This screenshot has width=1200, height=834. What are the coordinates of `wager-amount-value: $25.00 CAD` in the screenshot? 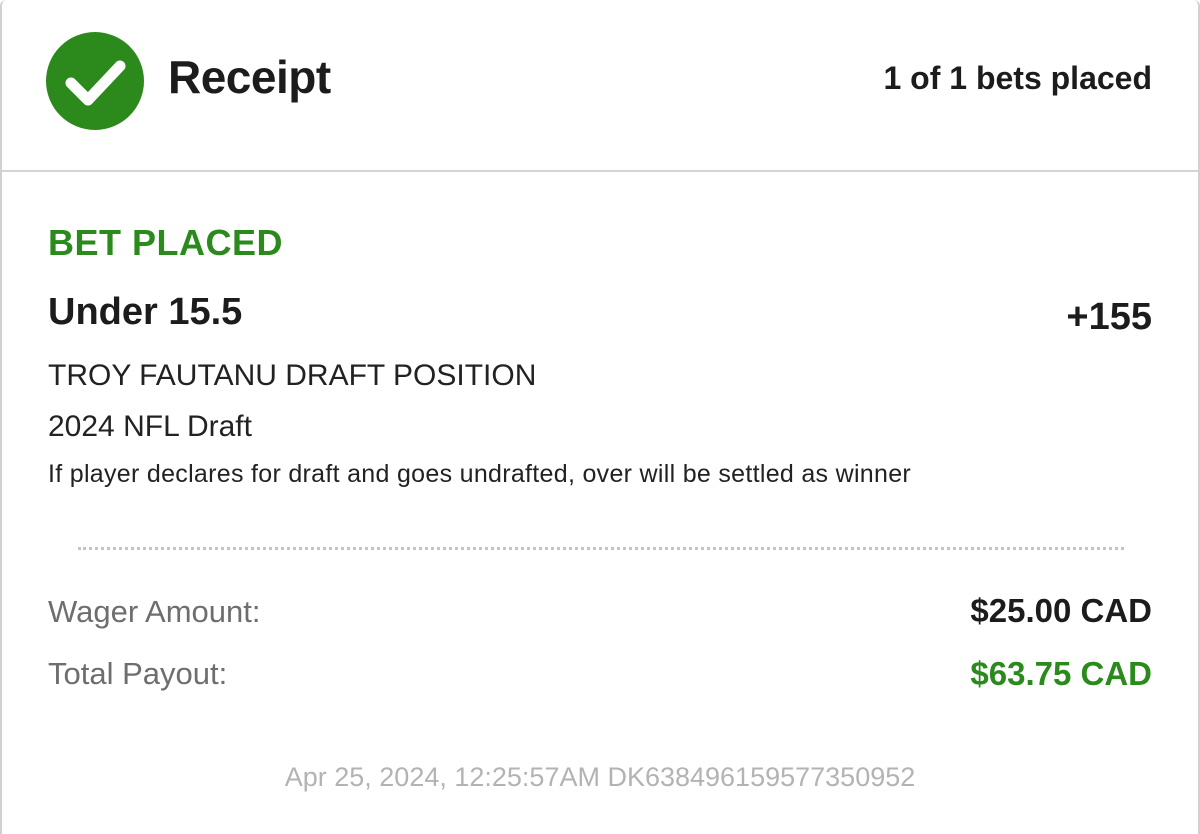 It's located at (1061, 610).